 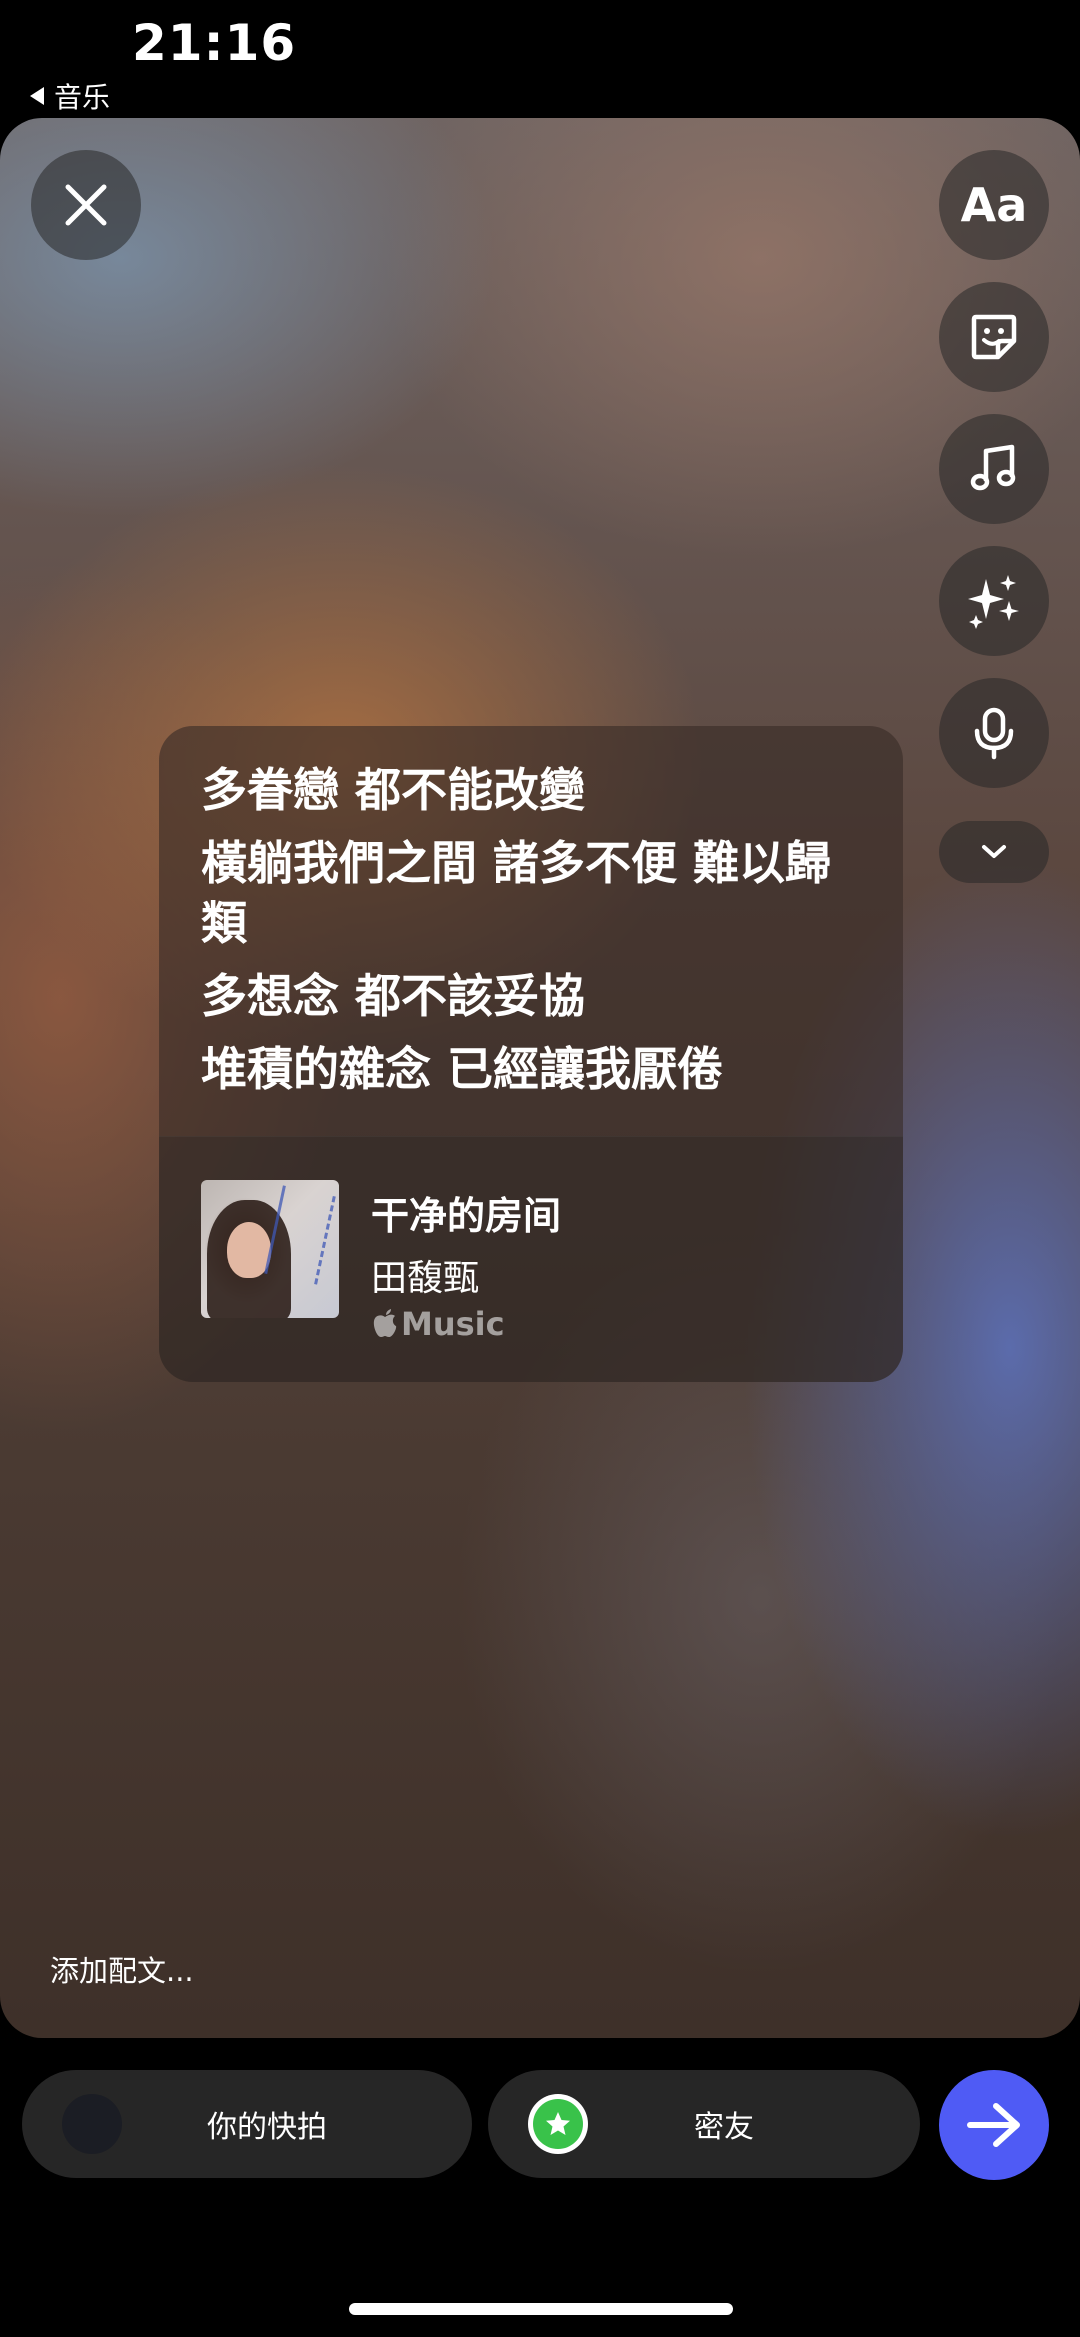 I want to click on text-tool-button: Aa, so click(x=994, y=205).